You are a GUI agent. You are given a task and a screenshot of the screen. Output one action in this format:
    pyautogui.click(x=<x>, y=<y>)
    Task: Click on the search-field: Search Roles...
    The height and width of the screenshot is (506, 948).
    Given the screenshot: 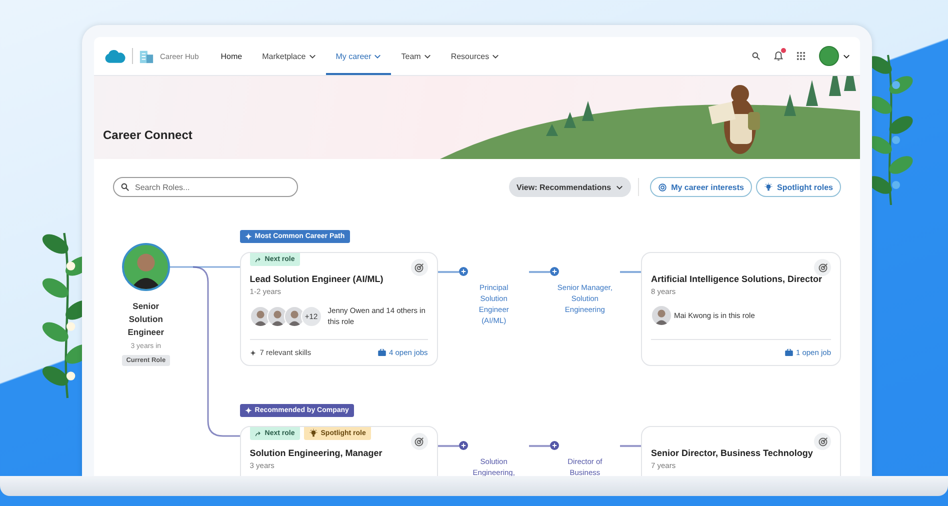 What is the action you would take?
    pyautogui.click(x=205, y=187)
    